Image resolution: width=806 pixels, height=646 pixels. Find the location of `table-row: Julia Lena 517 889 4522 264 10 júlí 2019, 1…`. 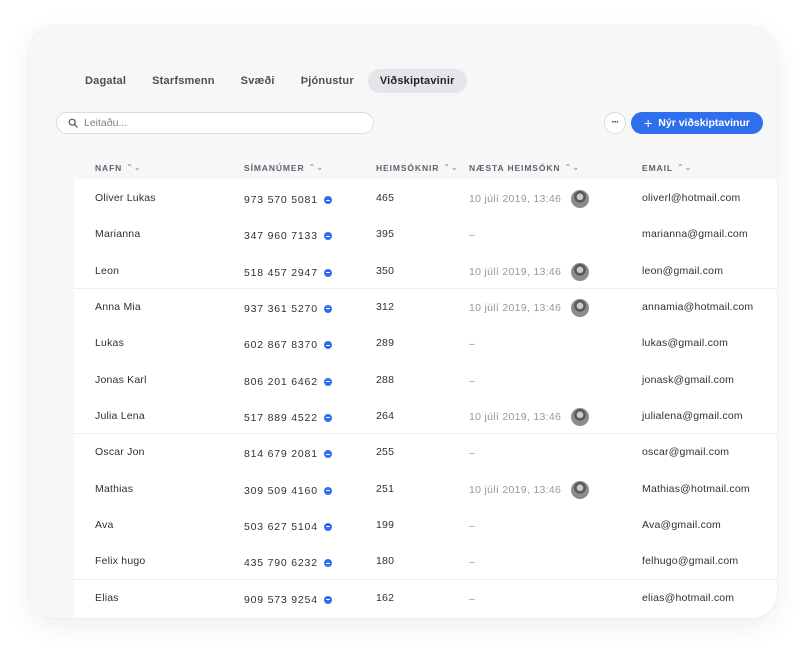

table-row: Julia Lena 517 889 4522 264 10 júlí 2019, 1… is located at coordinates (425, 415).